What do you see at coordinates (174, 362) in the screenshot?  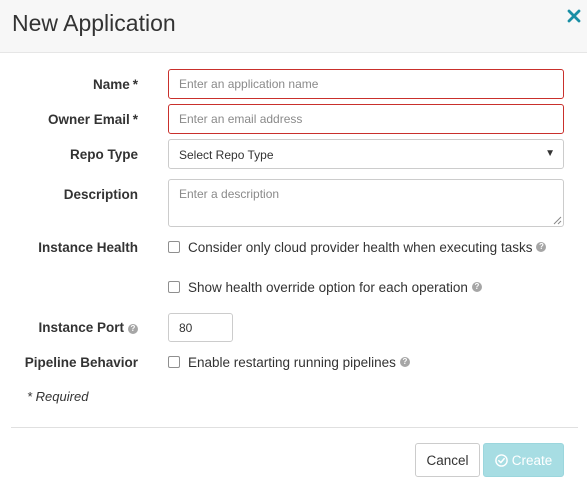 I see `restart-pipelines-checkbox` at bounding box center [174, 362].